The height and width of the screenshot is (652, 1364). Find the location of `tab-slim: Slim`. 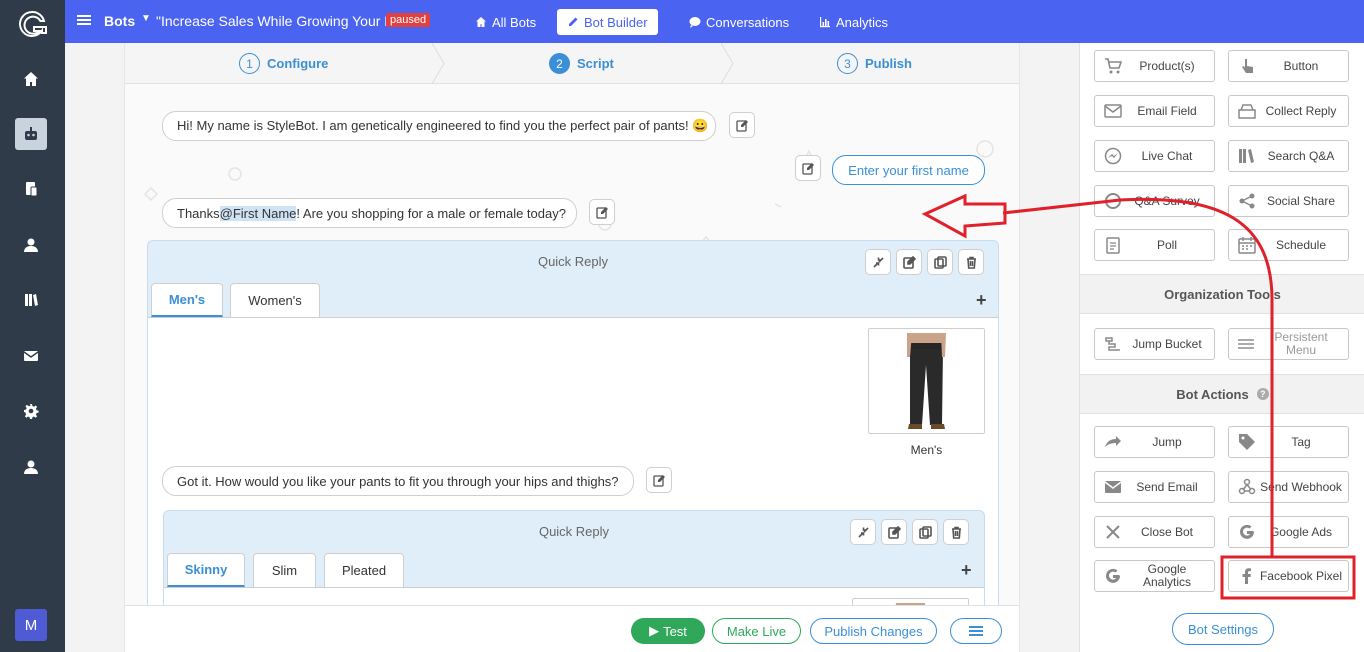

tab-slim: Slim is located at coordinates (284, 570).